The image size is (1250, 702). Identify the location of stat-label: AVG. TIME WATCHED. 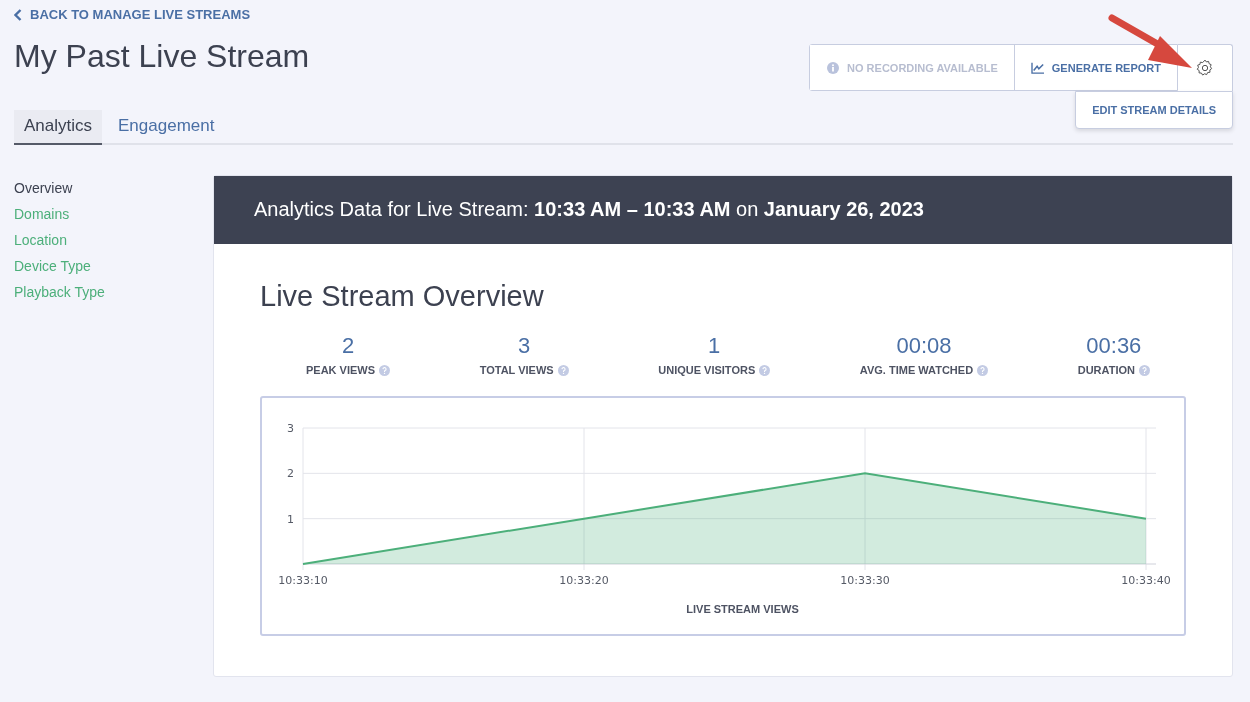
(916, 370).